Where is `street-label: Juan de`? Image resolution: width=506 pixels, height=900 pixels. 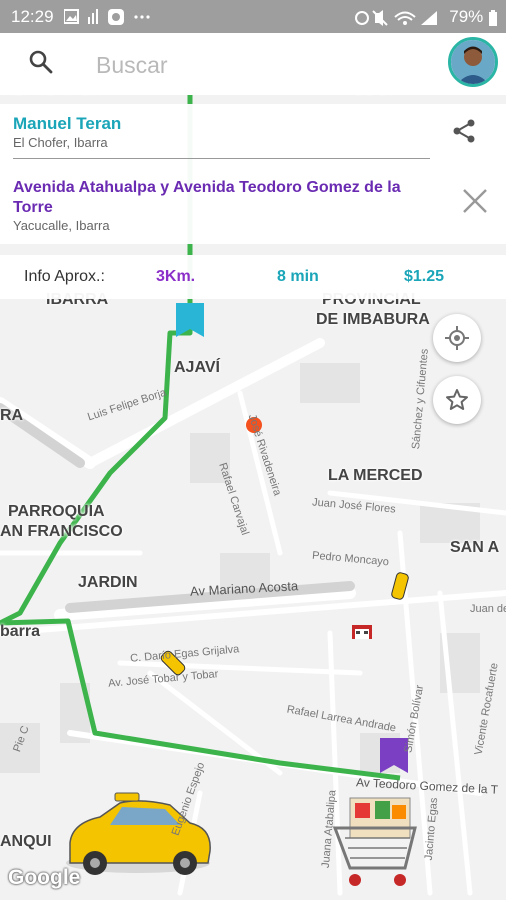 street-label: Juan de is located at coordinates (488, 609).